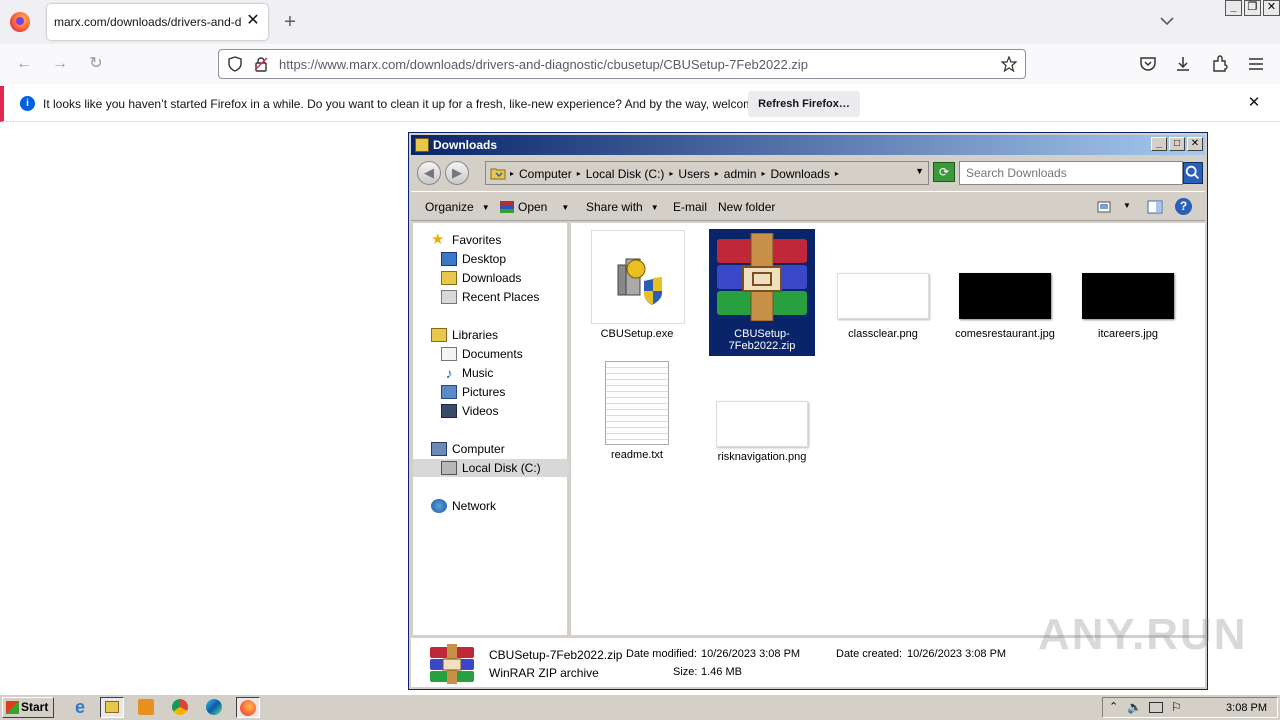 The height and width of the screenshot is (720, 1280). Describe the element at coordinates (1148, 64) in the screenshot. I see `pocket-icon` at that location.